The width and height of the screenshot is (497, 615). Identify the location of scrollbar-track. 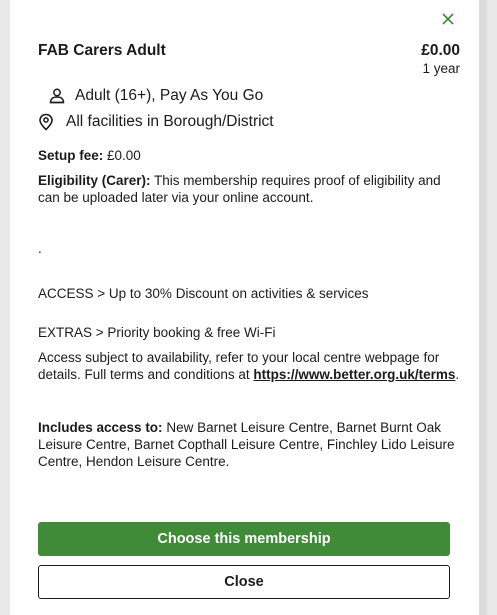
(483, 307).